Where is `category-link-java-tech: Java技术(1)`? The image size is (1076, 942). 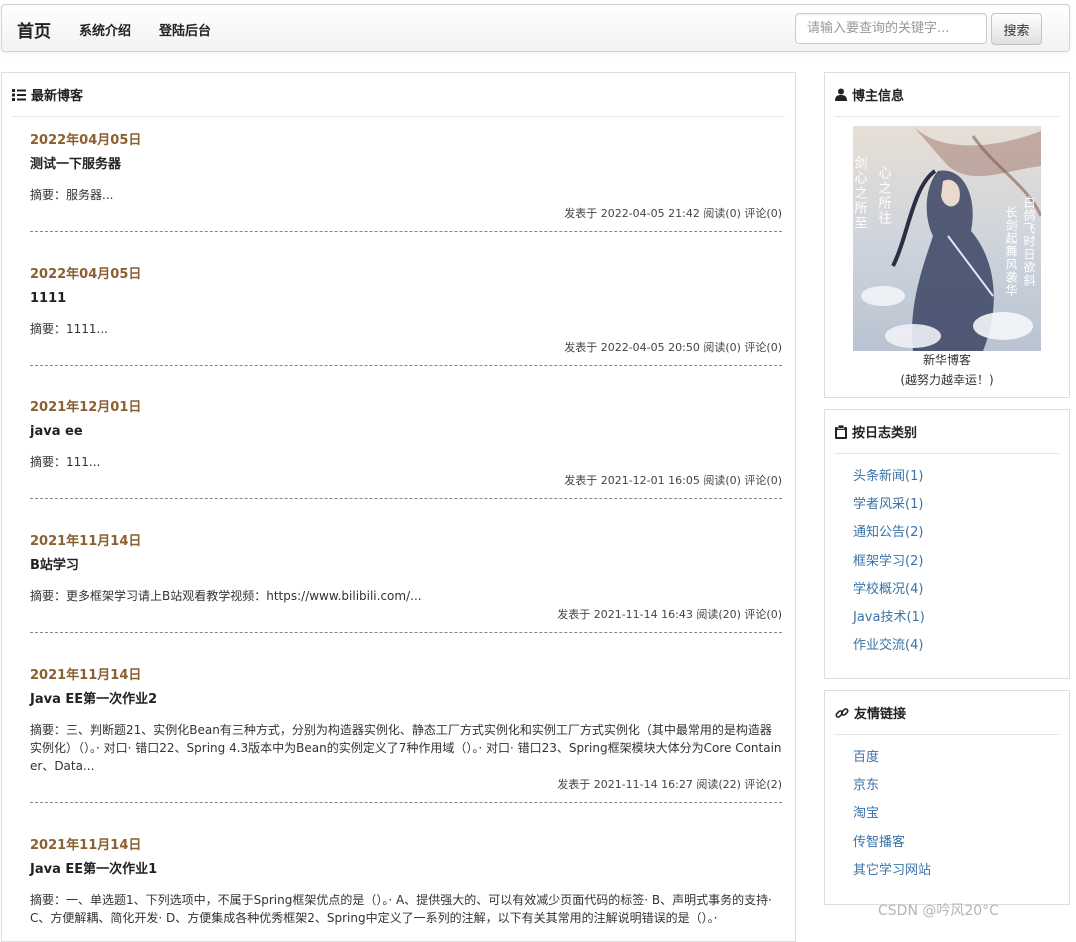 category-link-java-tech: Java技术(1) is located at coordinates (889, 617).